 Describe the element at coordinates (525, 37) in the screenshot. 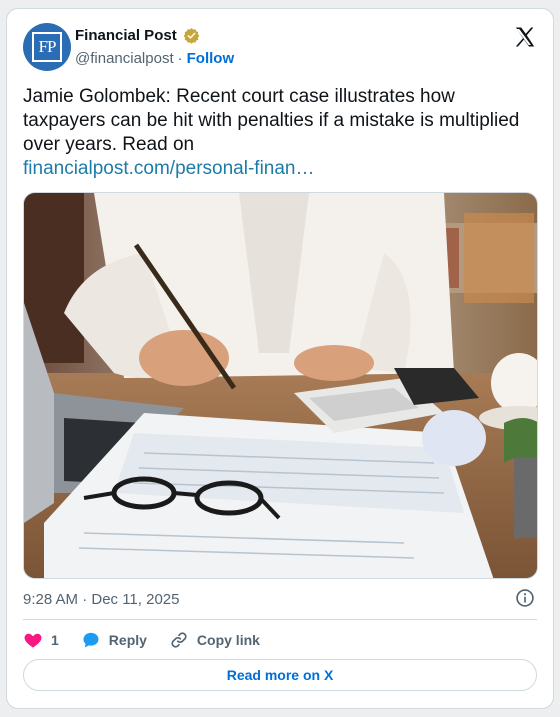

I see `x-logo-icon` at that location.